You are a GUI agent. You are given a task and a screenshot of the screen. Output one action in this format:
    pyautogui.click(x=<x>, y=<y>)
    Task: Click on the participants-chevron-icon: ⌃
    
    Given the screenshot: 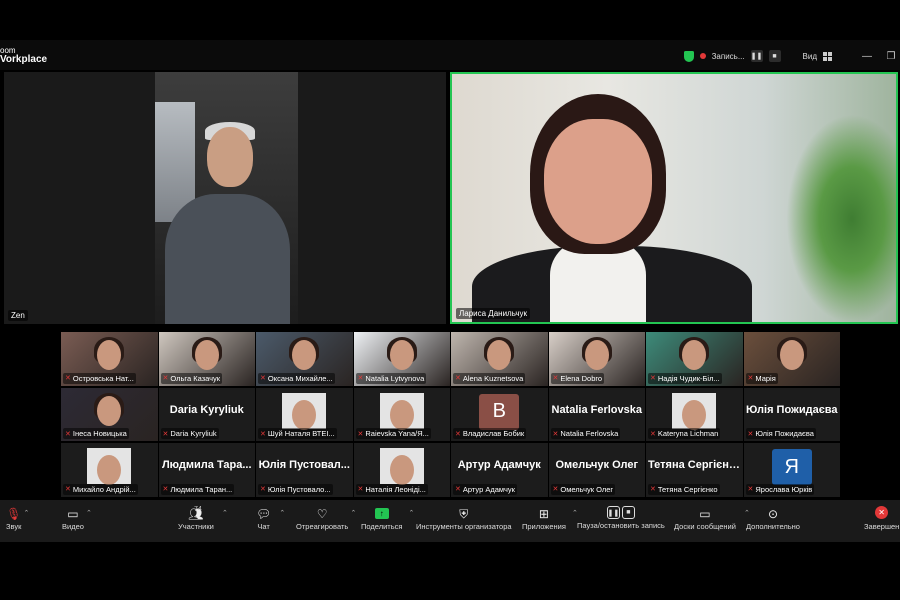 What is the action you would take?
    pyautogui.click(x=225, y=513)
    